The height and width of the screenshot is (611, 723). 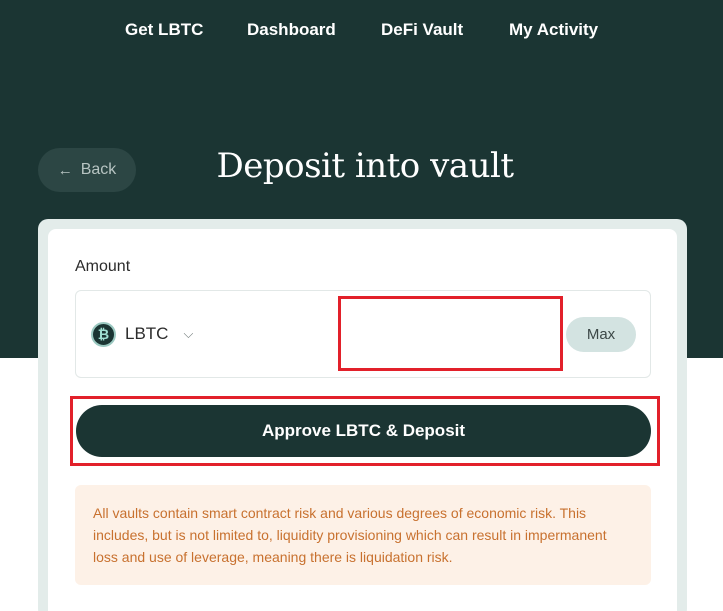 What do you see at coordinates (147, 333) in the screenshot?
I see `token-symbol: LBTC` at bounding box center [147, 333].